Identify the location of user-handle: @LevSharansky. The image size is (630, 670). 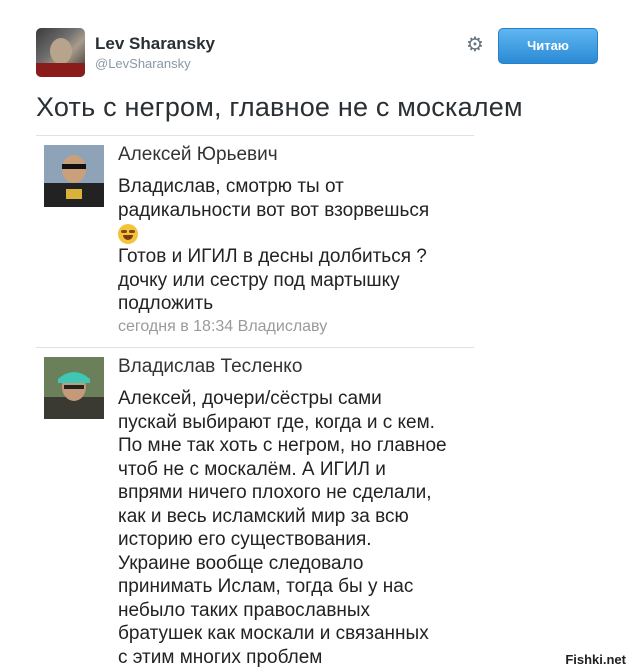
(143, 63).